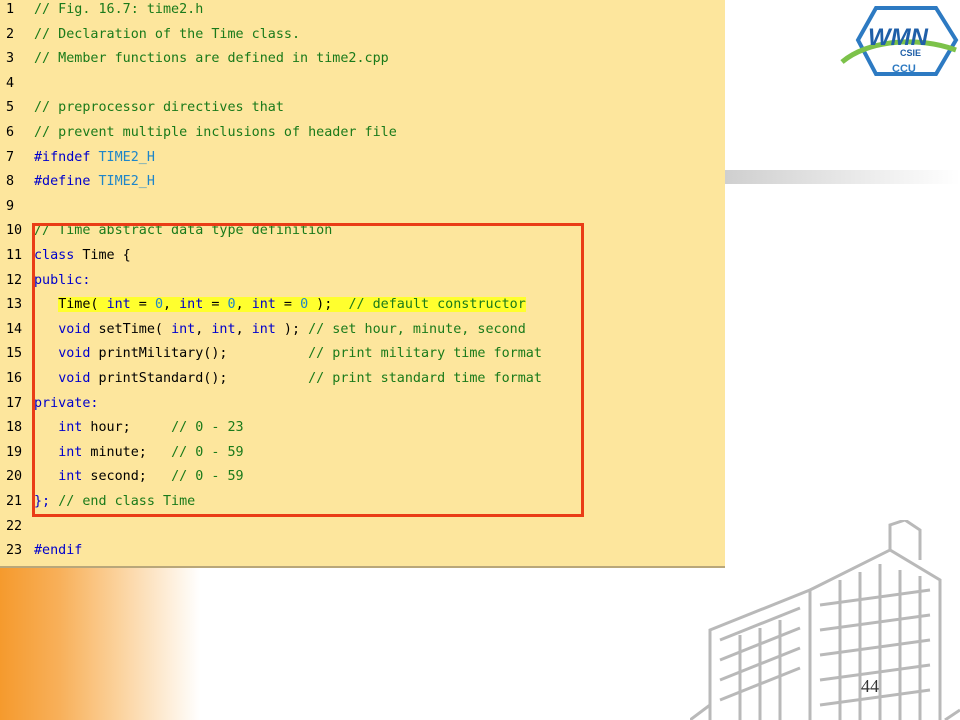 This screenshot has height=720, width=960. I want to click on code-token: // Fig. 16.7: time2.h, so click(119, 9).